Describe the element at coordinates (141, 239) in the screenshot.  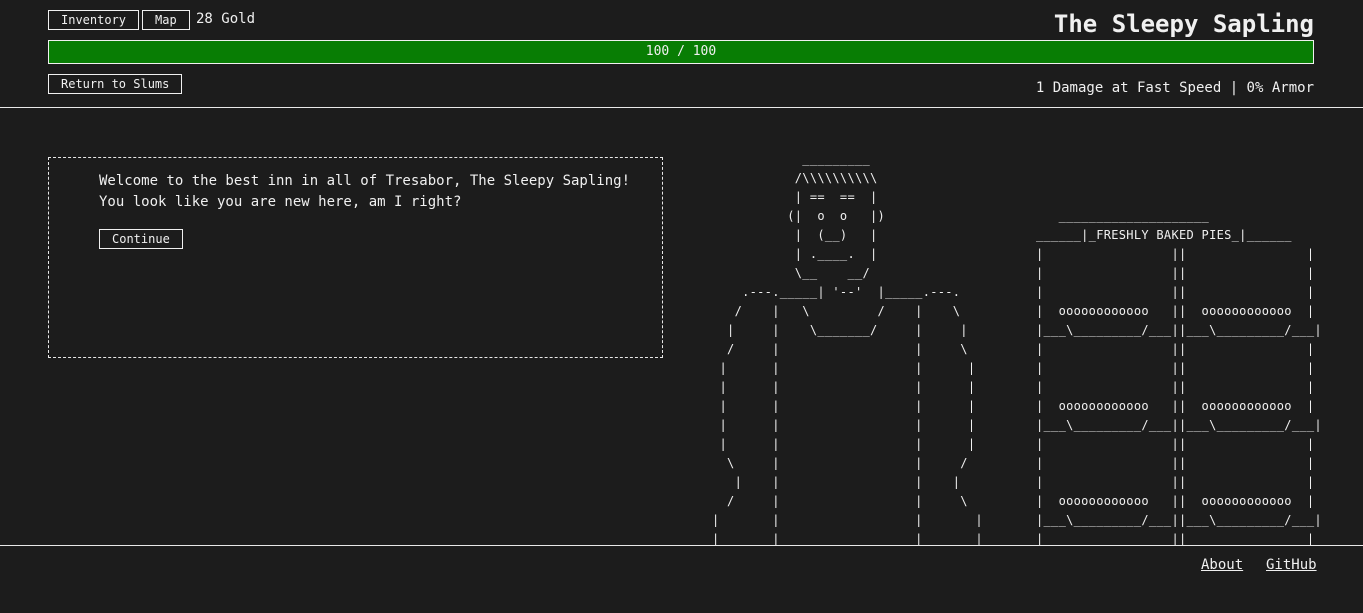
I see `continue-button: Continue` at that location.